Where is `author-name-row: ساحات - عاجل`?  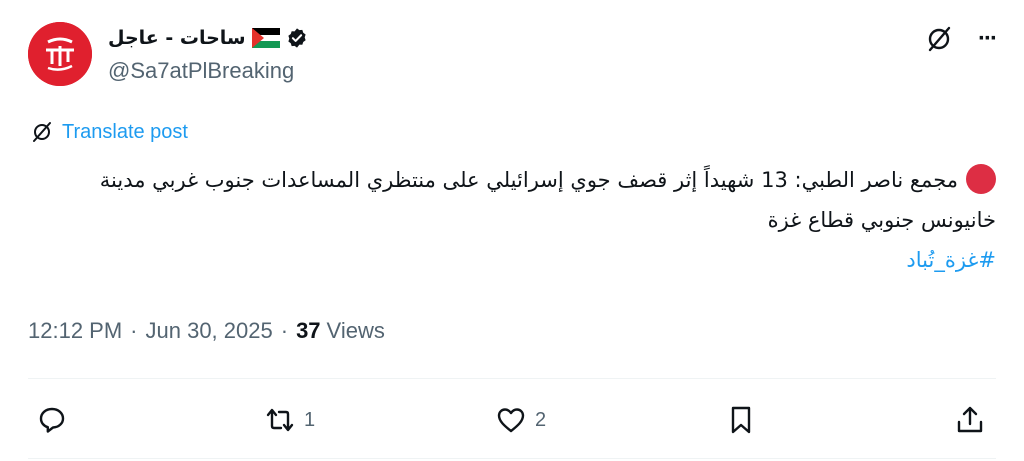
author-name-row: ساحات - عاجل is located at coordinates (208, 38).